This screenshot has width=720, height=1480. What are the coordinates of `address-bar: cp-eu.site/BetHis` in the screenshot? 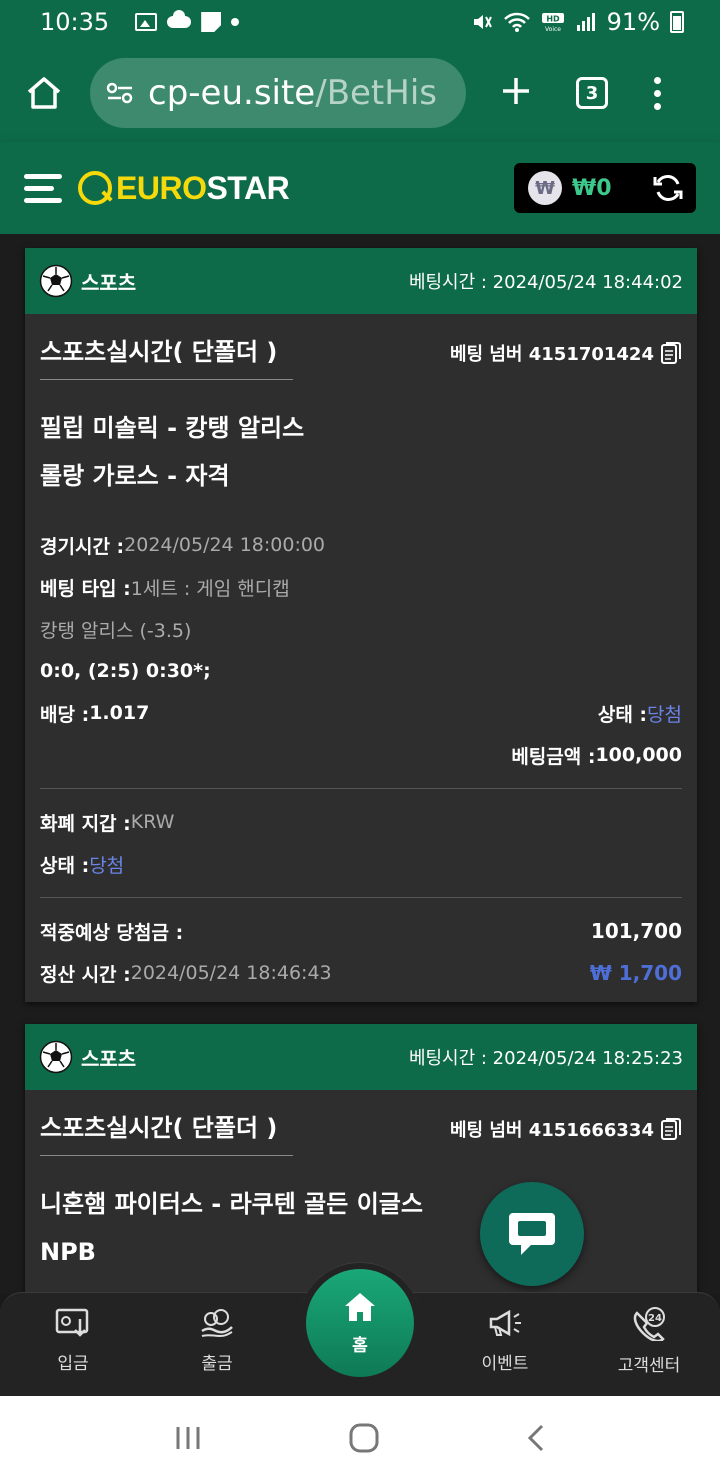 It's located at (278, 93).